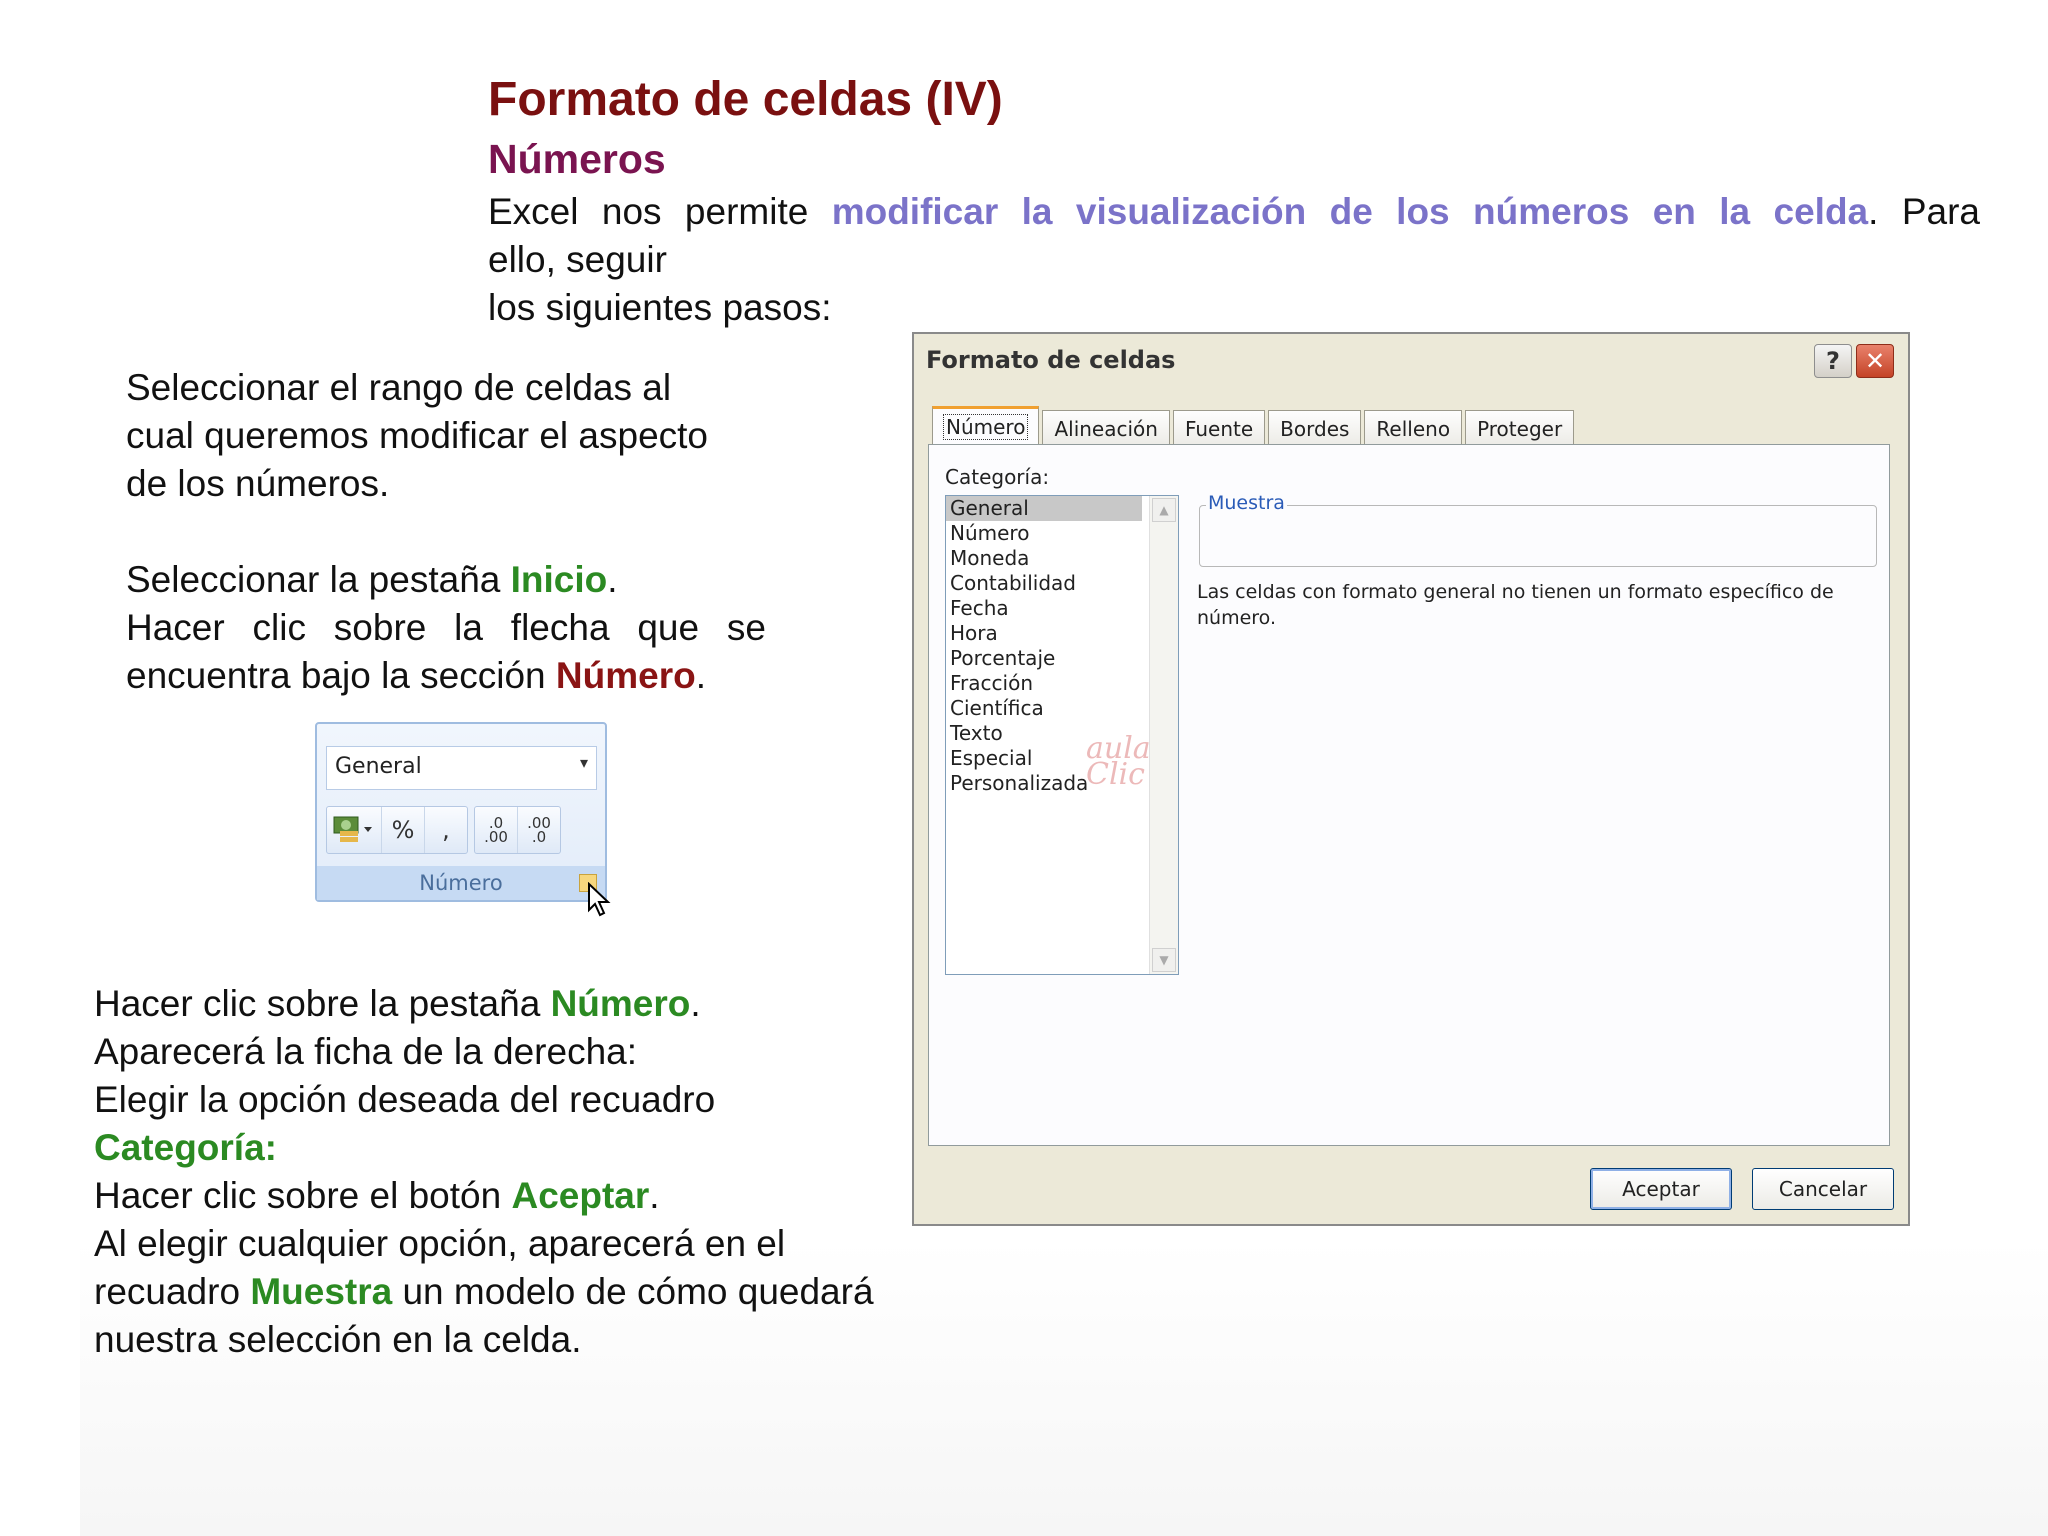 This screenshot has height=1536, width=2048. I want to click on step2-bold: Inicio, so click(559, 579).